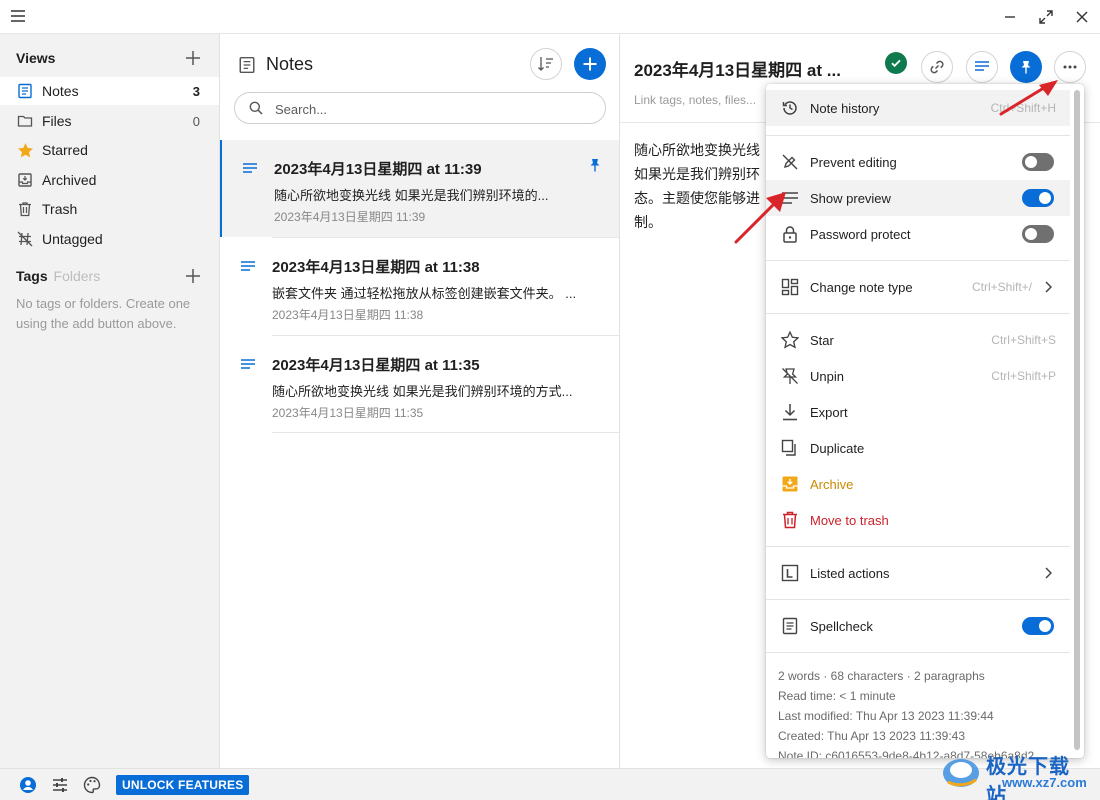 The height and width of the screenshot is (800, 1100). Describe the element at coordinates (60, 91) in the screenshot. I see `sidebar-item-label: Notes` at that location.